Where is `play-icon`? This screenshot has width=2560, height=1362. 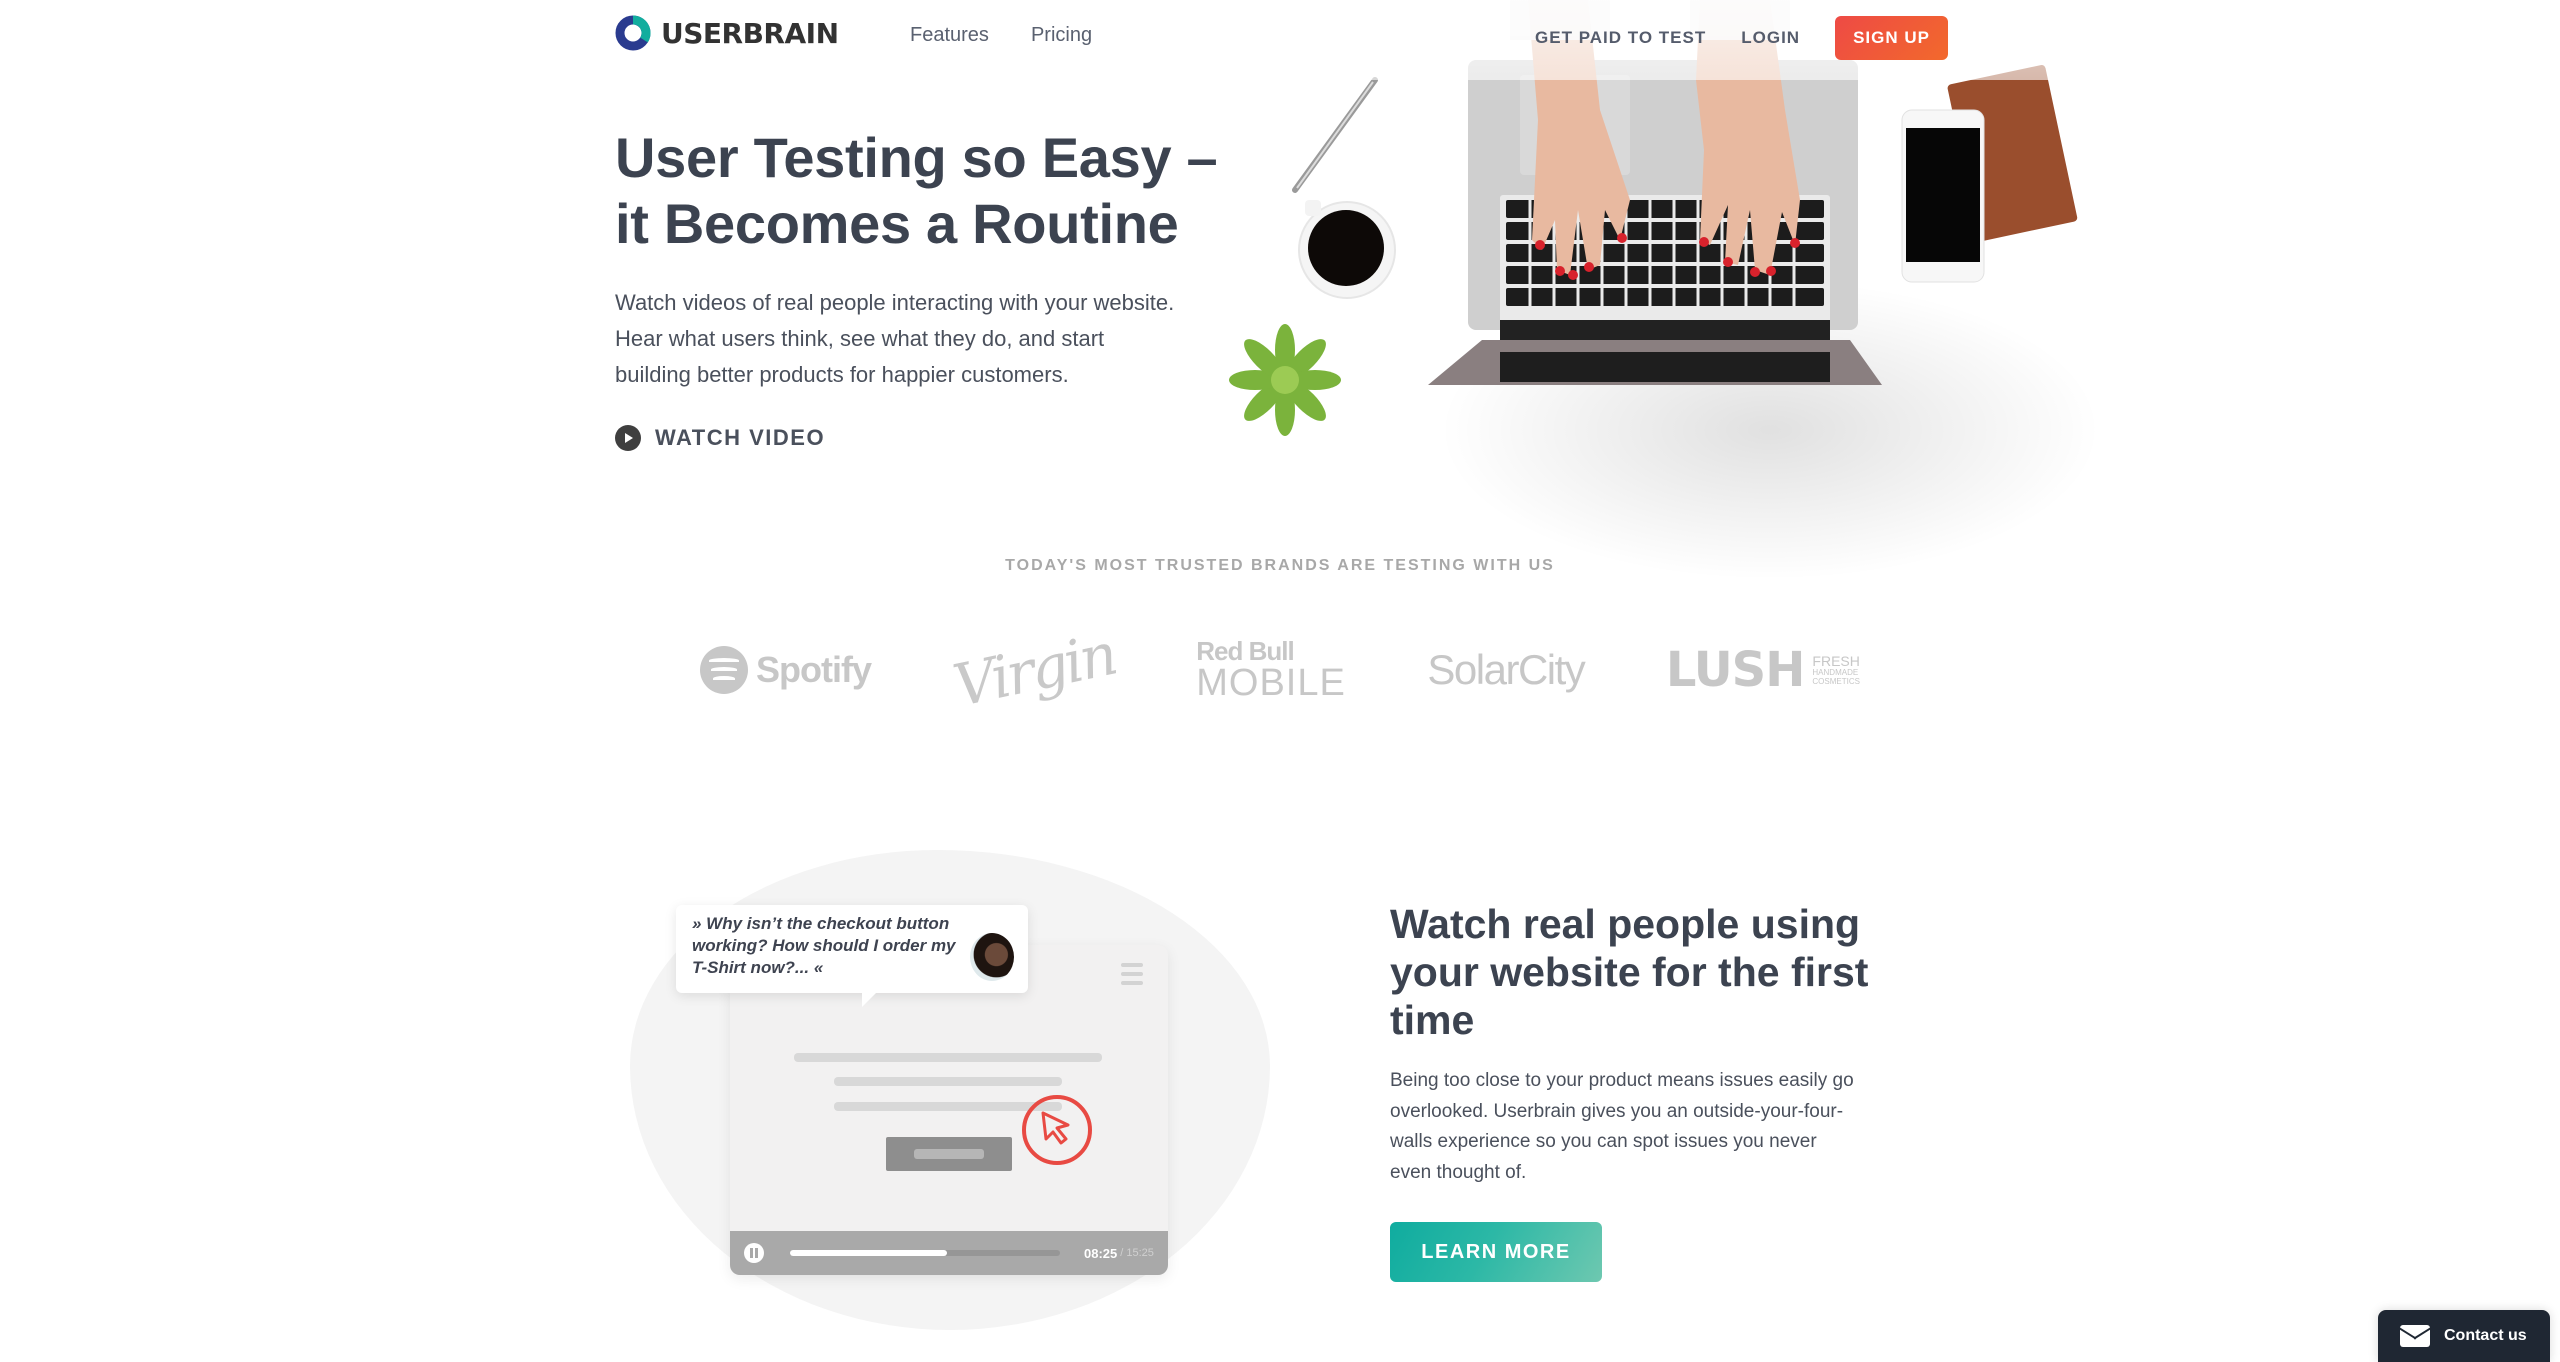 play-icon is located at coordinates (628, 438).